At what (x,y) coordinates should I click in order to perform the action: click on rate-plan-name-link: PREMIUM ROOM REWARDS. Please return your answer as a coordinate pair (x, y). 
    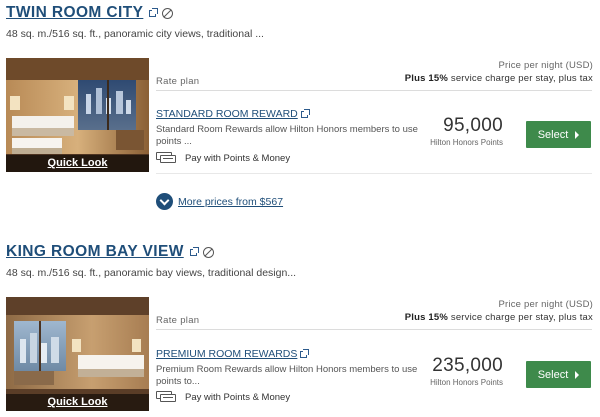
    Looking at the image, I should click on (233, 354).